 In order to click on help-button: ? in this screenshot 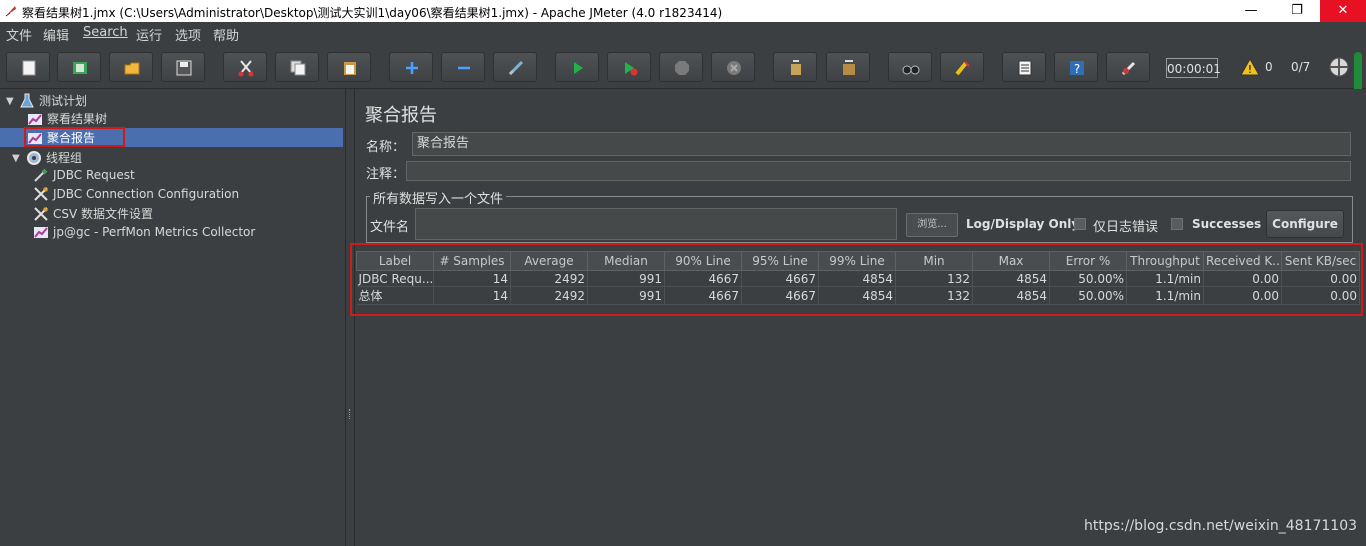, I will do `click(1076, 67)`.